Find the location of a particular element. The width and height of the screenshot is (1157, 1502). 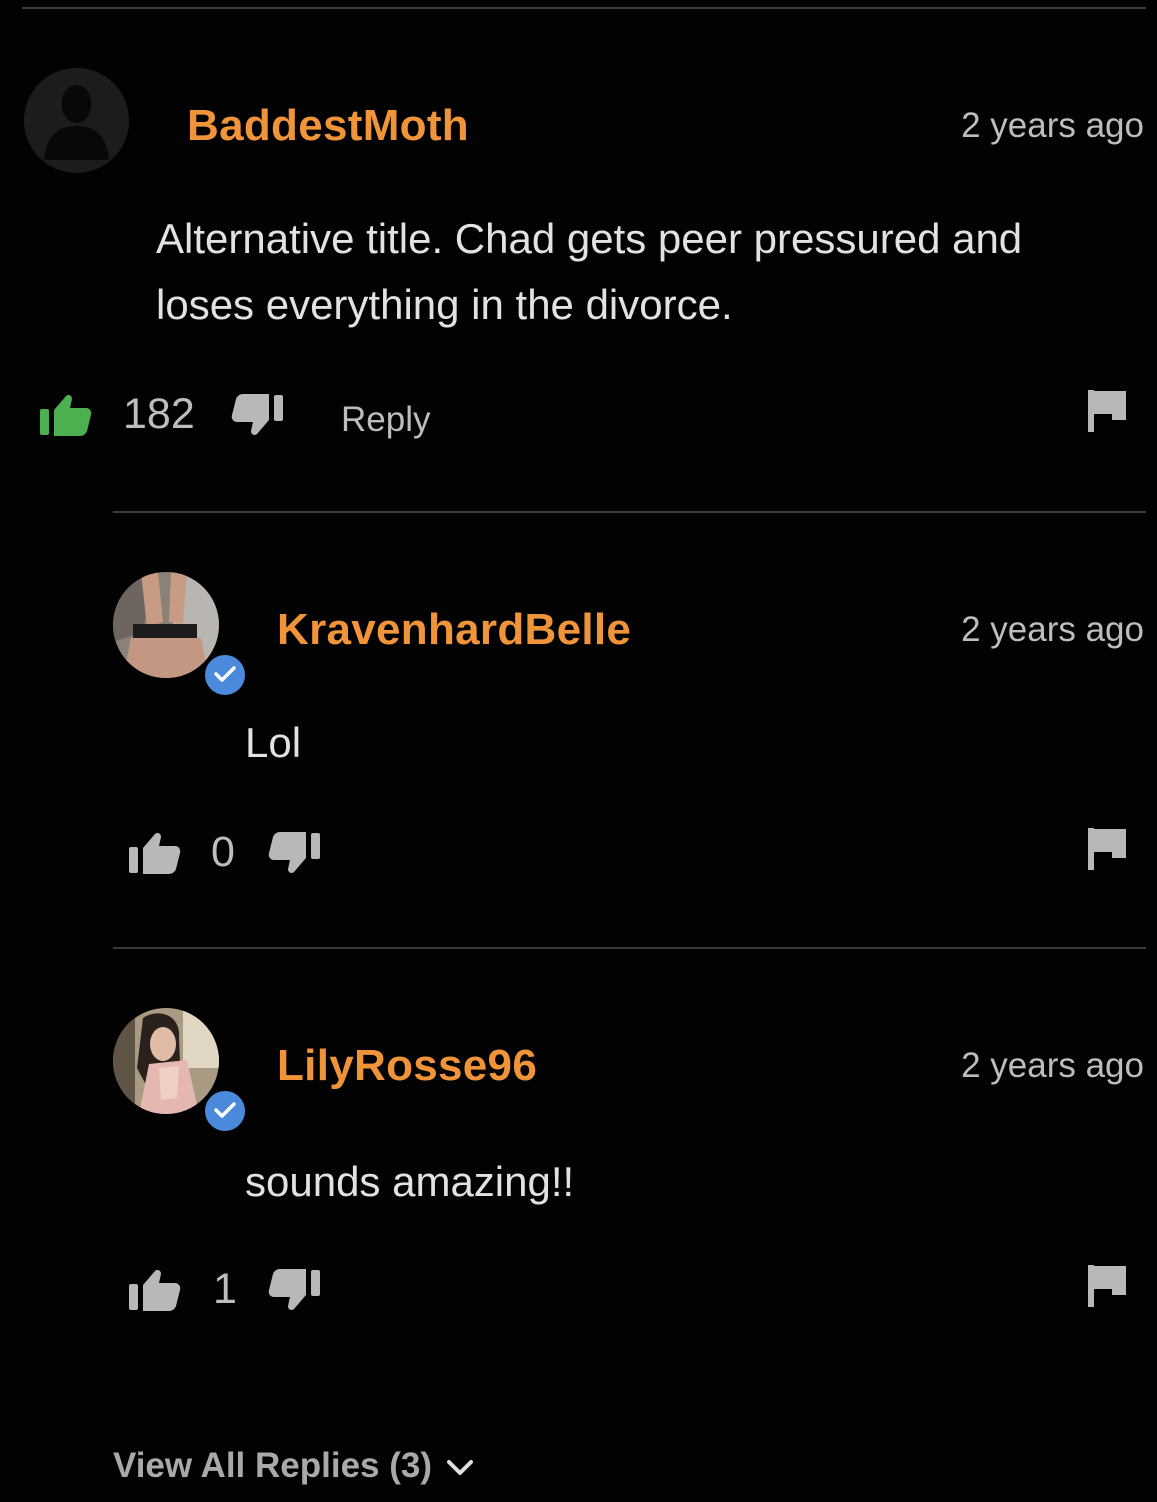

like-count: 1 is located at coordinates (225, 1289).